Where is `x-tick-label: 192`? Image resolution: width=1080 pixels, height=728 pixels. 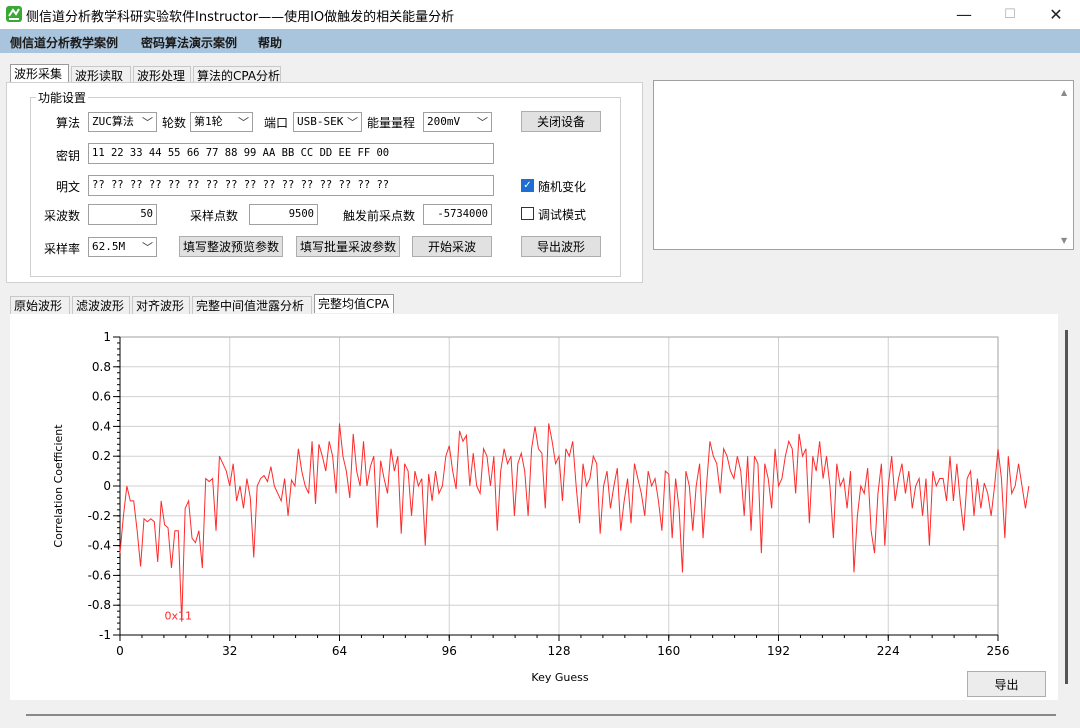 x-tick-label: 192 is located at coordinates (778, 651).